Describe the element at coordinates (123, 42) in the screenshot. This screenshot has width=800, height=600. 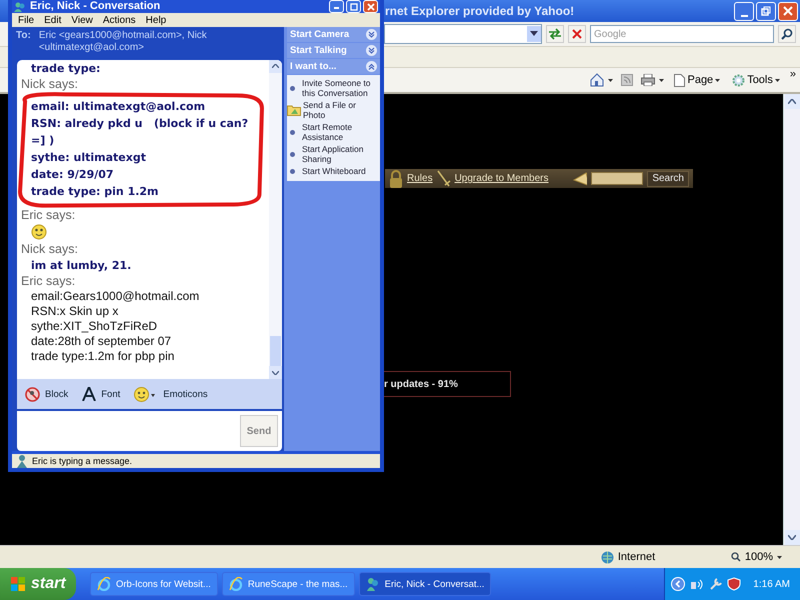
I see `recipients-text: Eric <gears1000@hotmail.com>, Nick <ultimatexgt@aol.com>` at that location.